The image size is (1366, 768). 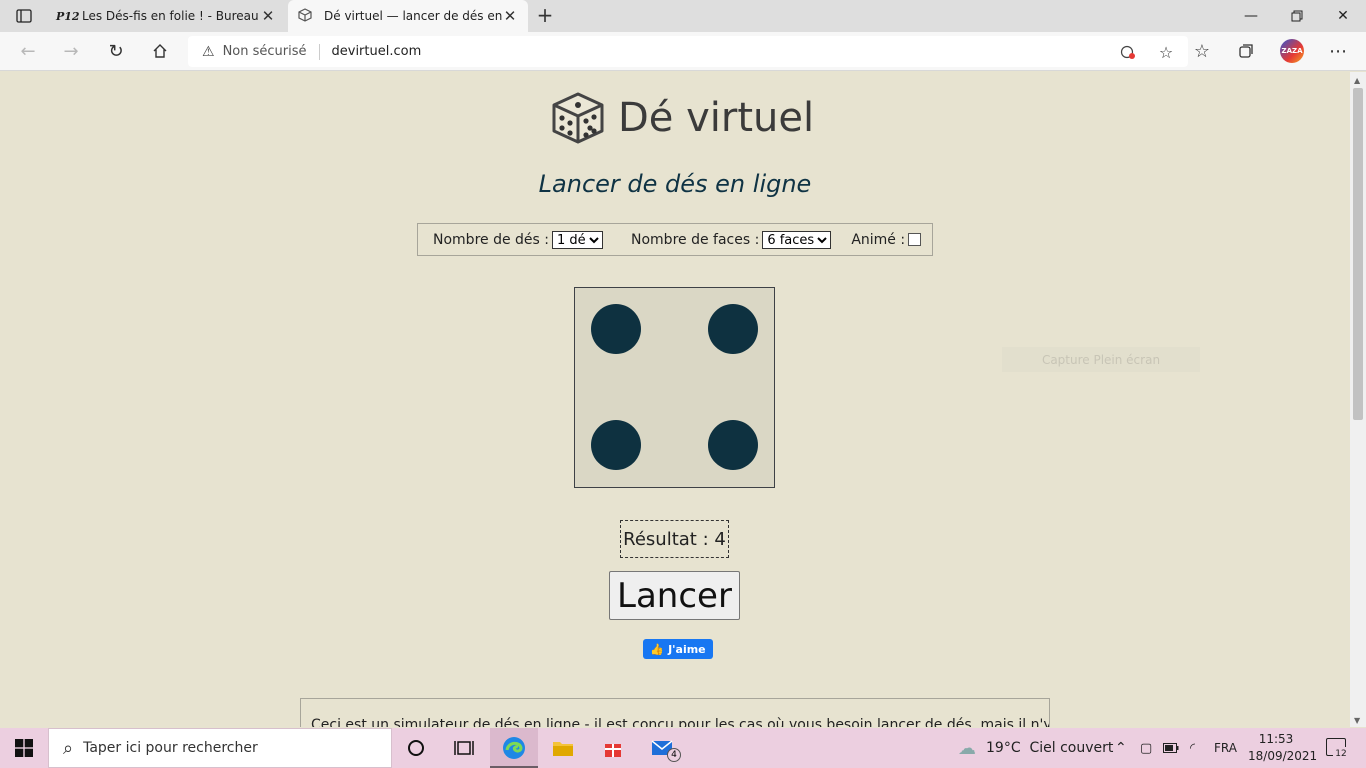 I want to click on gift-app-icon, so click(x=613, y=748).